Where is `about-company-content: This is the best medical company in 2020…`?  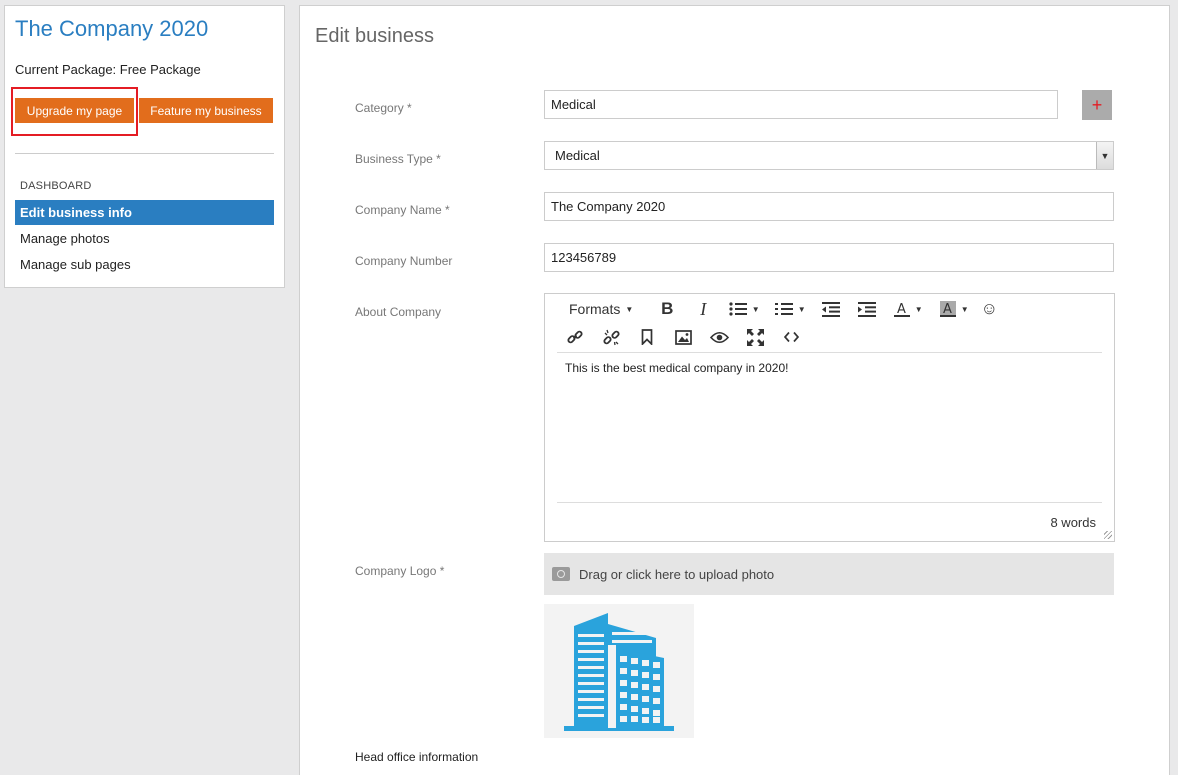
about-company-content: This is the best medical company in 2020… is located at coordinates (676, 368).